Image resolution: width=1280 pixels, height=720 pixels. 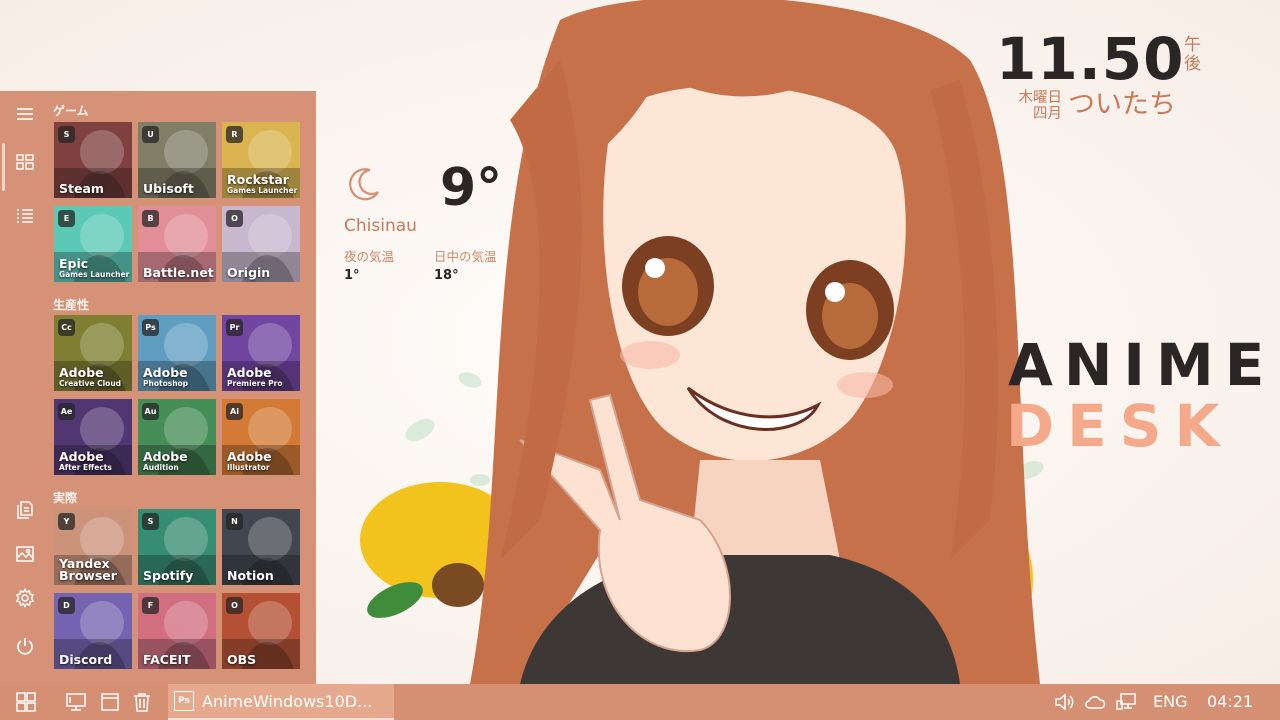 What do you see at coordinates (255, 383) in the screenshot?
I see `tile-subtitle: Premiere Pro` at bounding box center [255, 383].